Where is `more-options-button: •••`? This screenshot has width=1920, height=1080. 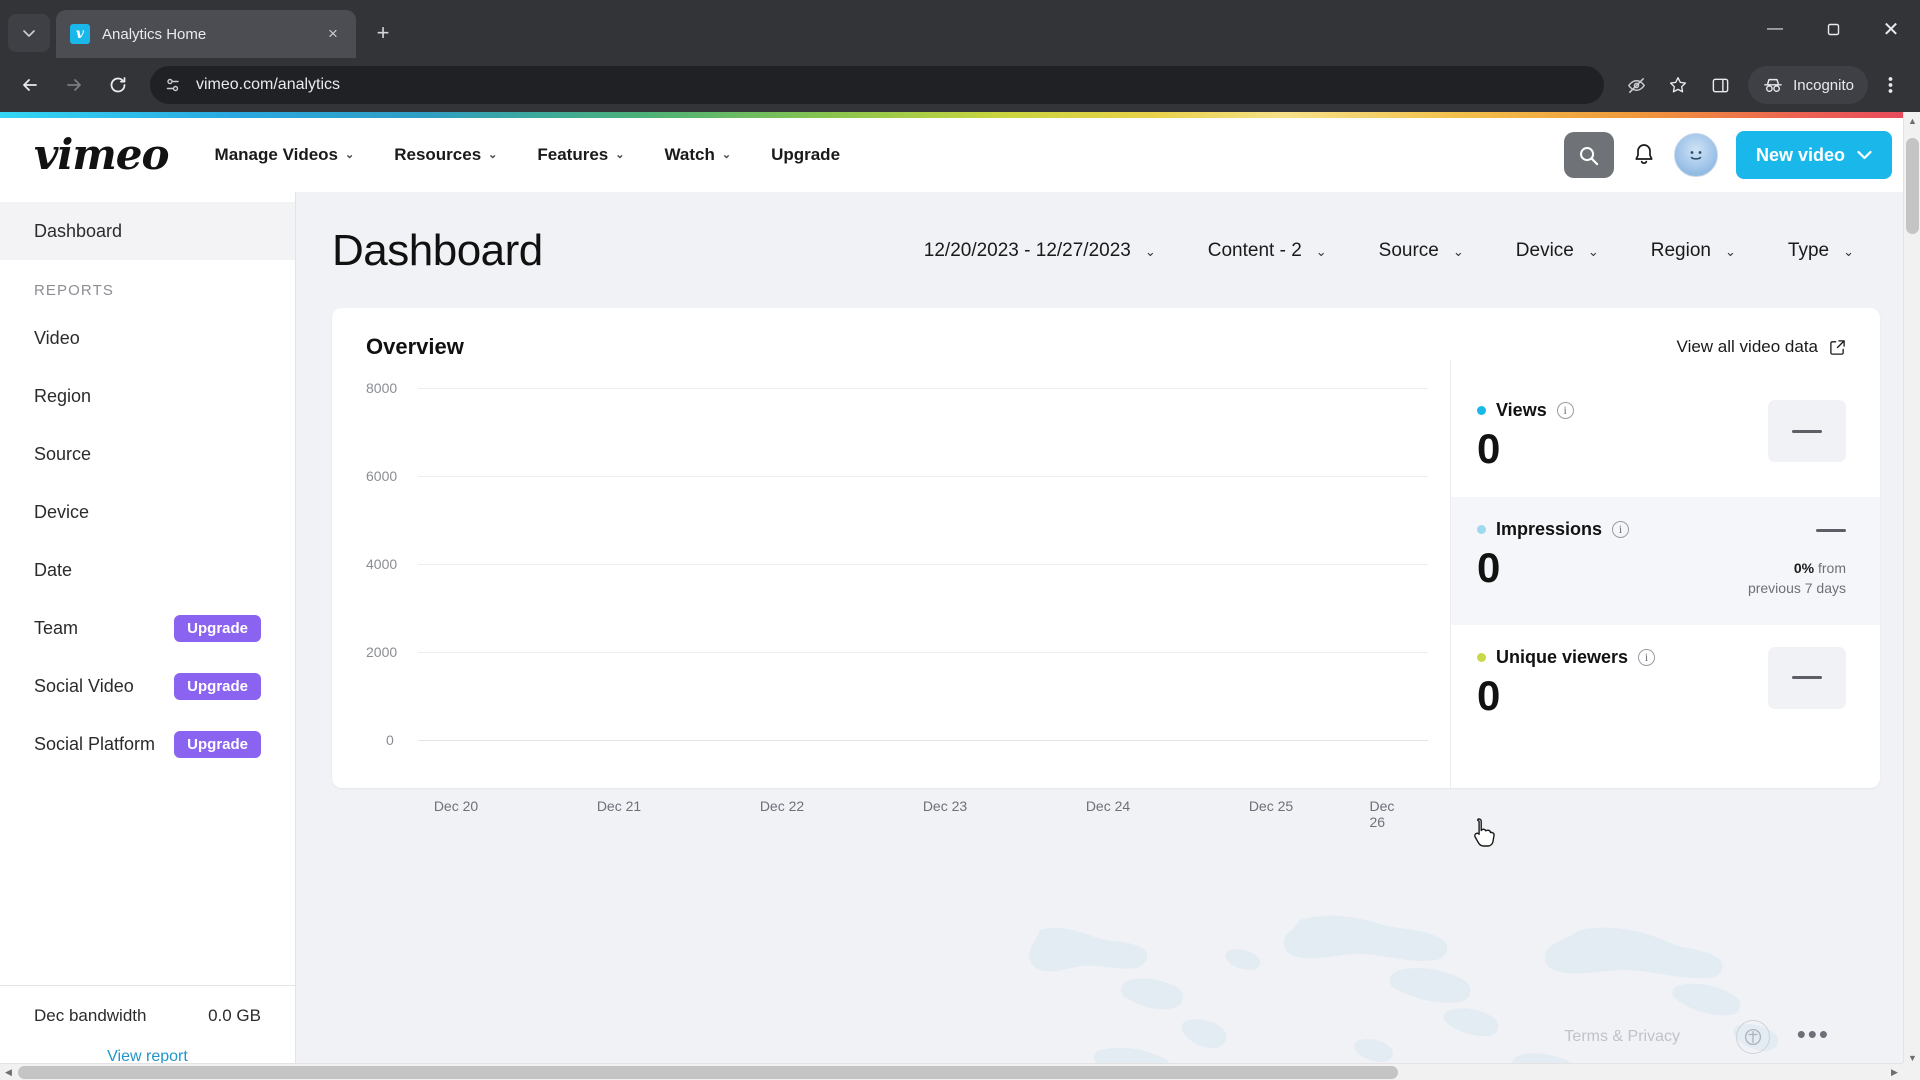
more-options-button: ••• is located at coordinates (1813, 1034).